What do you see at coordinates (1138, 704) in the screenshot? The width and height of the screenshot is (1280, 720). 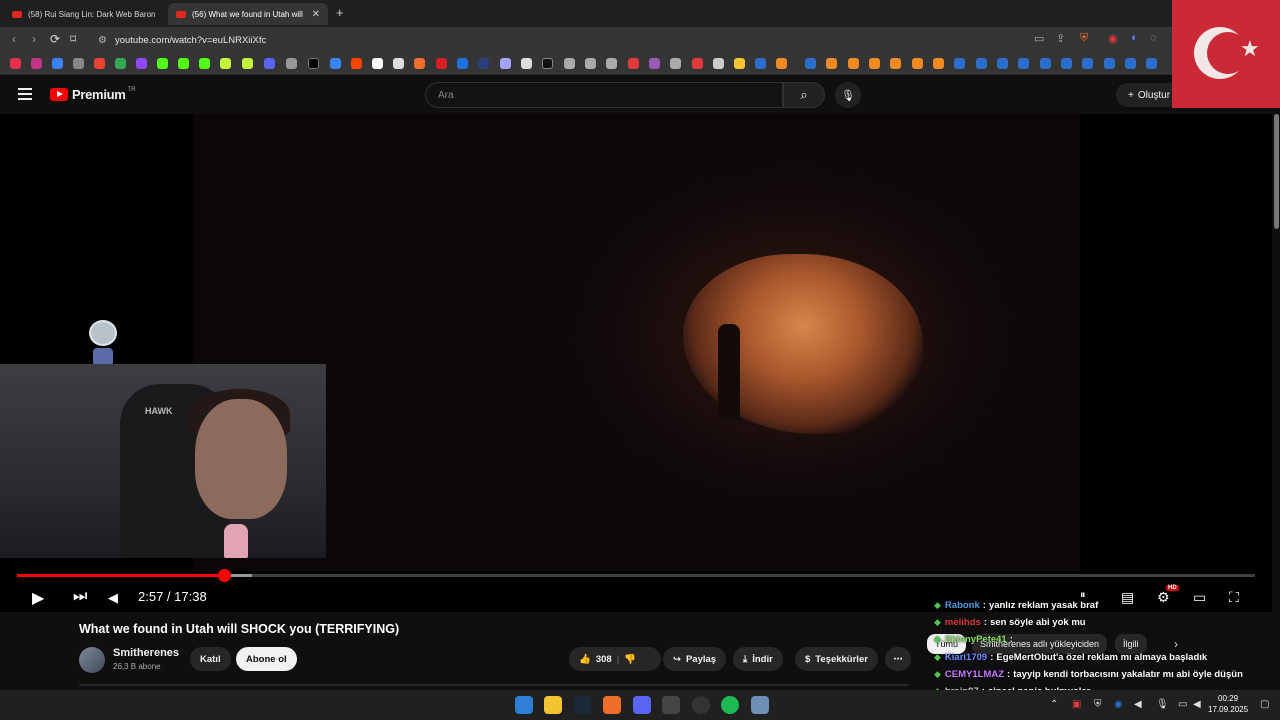 I see `speaker-icon: ◀` at bounding box center [1138, 704].